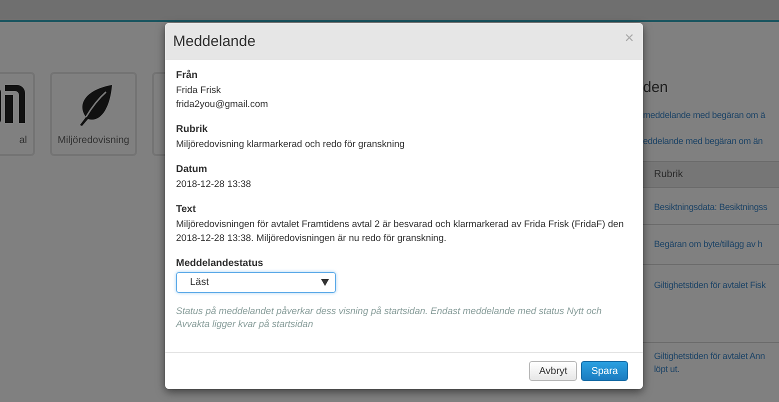 The image size is (779, 402). Describe the element at coordinates (710, 285) in the screenshot. I see `table-cell-link: Giltighetstiden för avtalet Fisk` at that location.